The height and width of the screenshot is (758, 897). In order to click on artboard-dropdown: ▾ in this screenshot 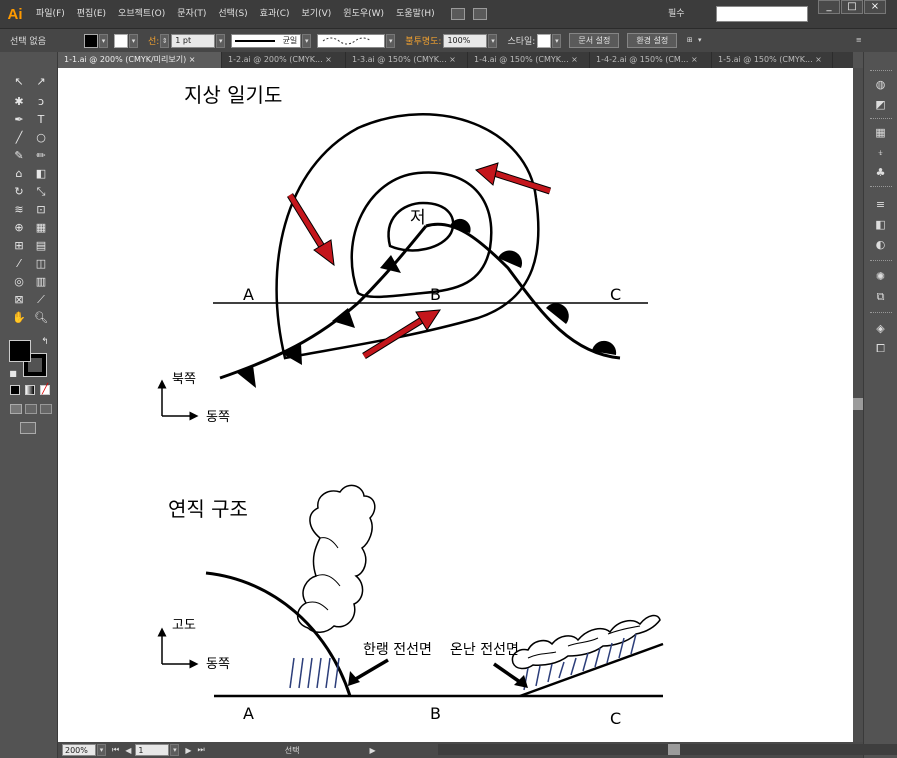, I will do `click(175, 750)`.